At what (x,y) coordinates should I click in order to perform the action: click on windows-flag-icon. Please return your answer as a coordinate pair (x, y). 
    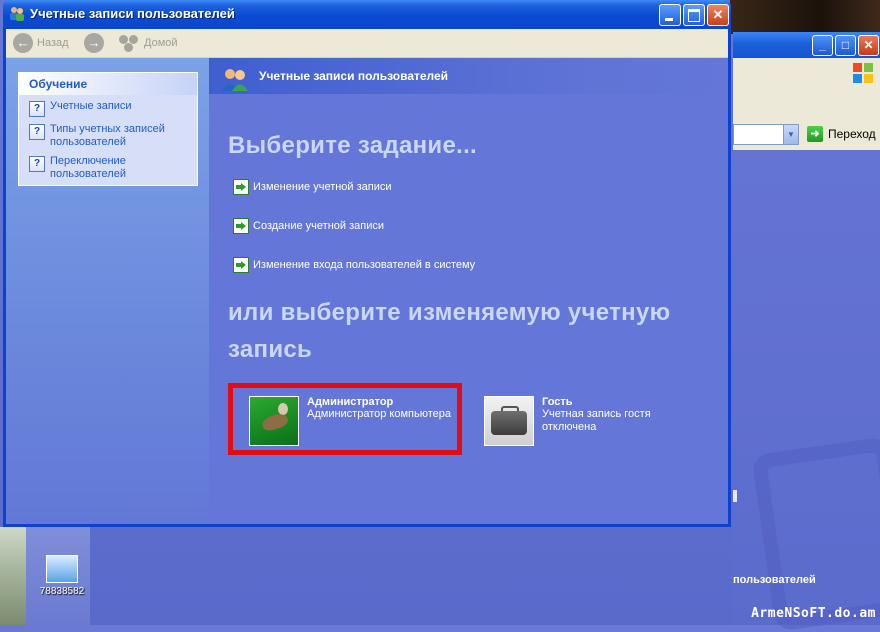
    Looking at the image, I should click on (863, 73).